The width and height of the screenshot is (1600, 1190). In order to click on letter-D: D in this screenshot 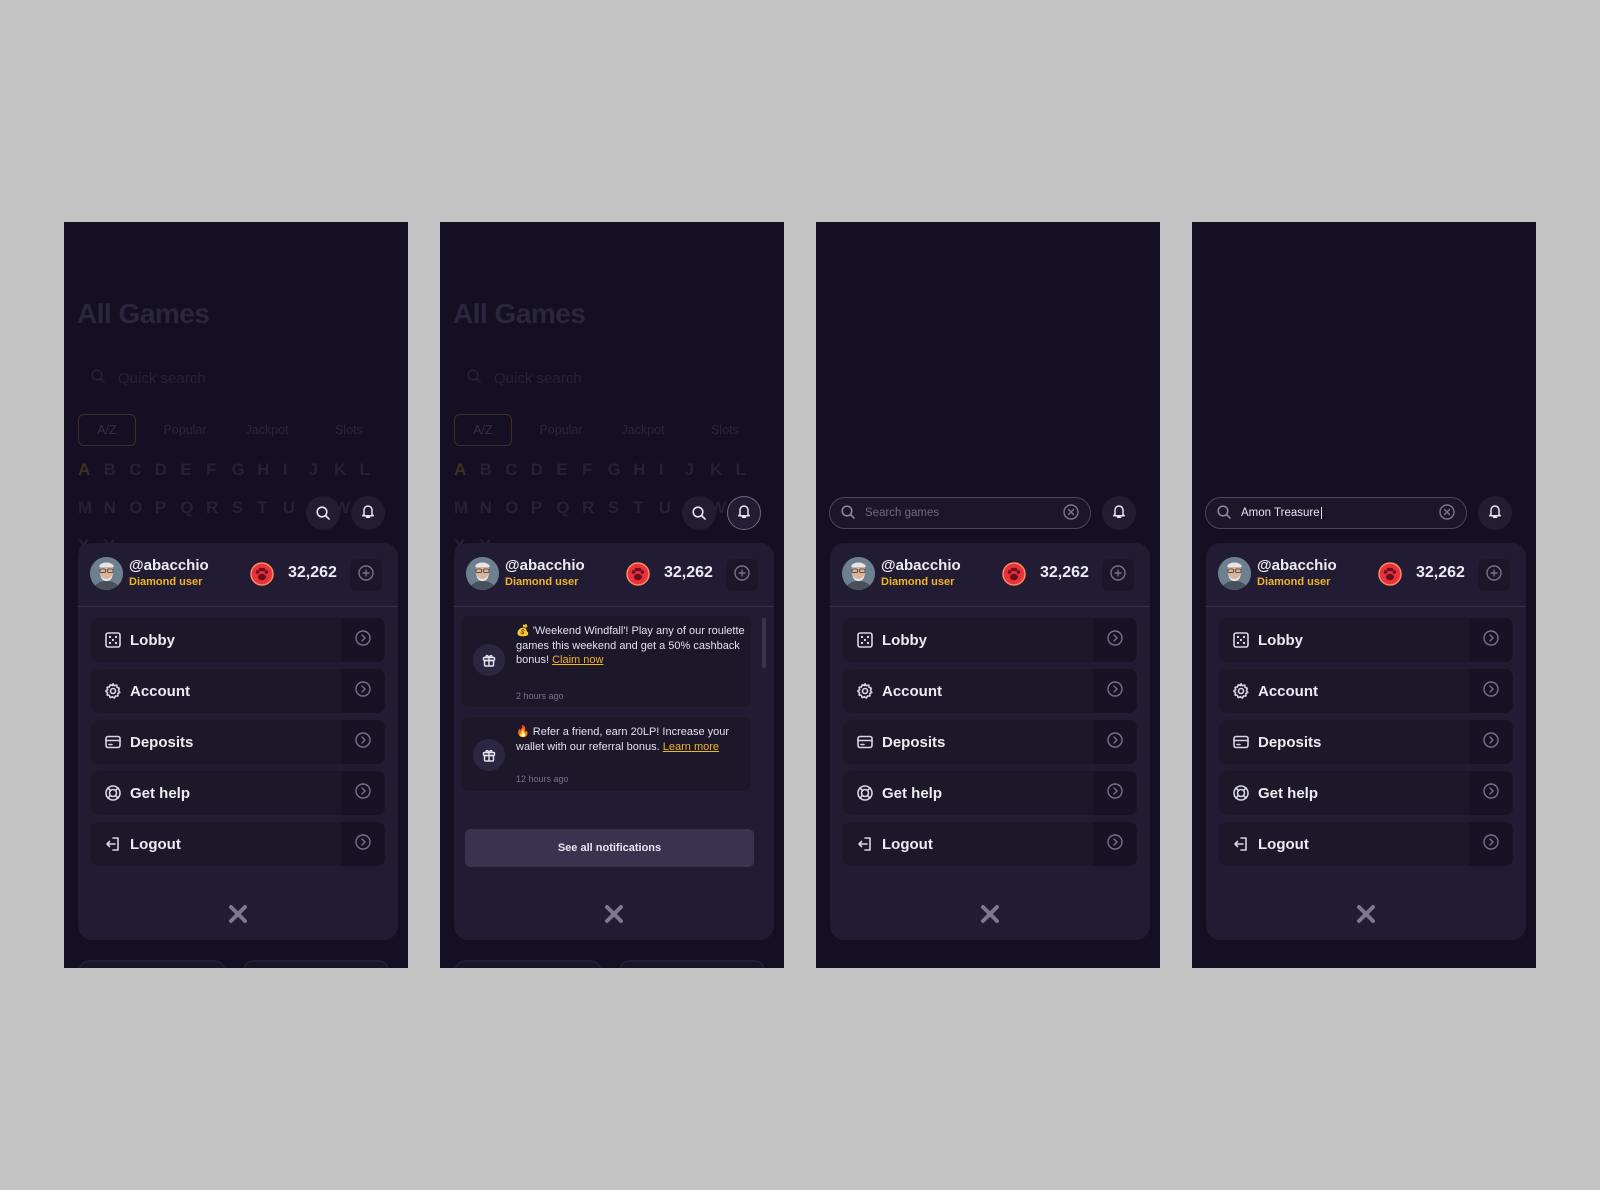, I will do `click(161, 469)`.